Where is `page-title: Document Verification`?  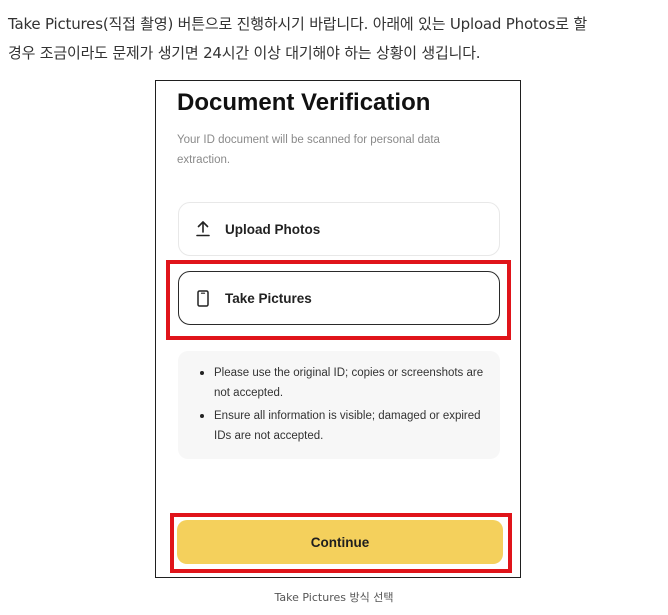
page-title: Document Verification is located at coordinates (304, 102).